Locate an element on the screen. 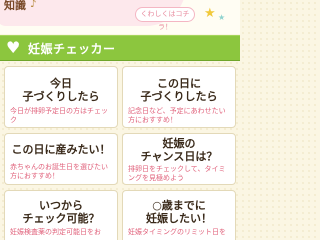 Image resolution: width=320 pixels, height=240 pixels. card-title: この日に産みたい！ is located at coordinates (61, 149).